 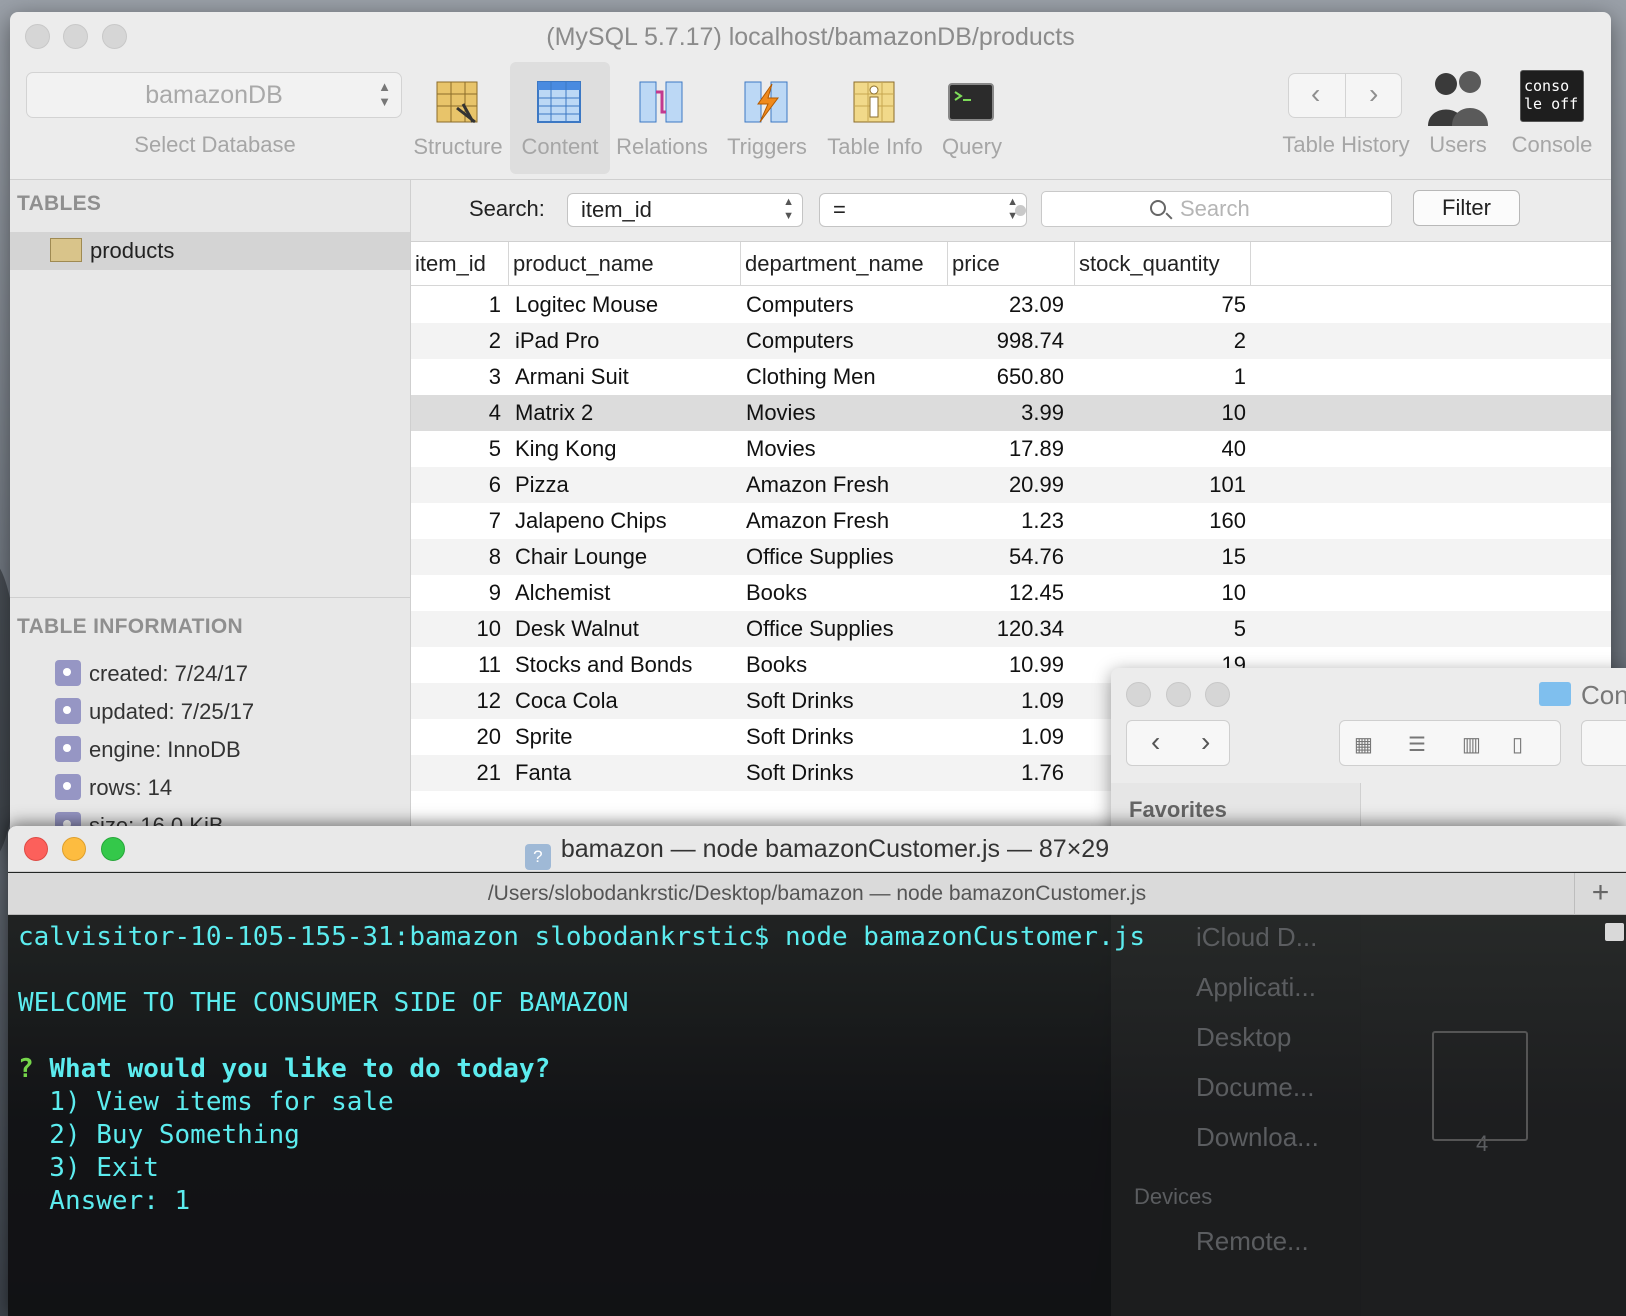 I want to click on cell-item-id: 21, so click(x=456, y=773).